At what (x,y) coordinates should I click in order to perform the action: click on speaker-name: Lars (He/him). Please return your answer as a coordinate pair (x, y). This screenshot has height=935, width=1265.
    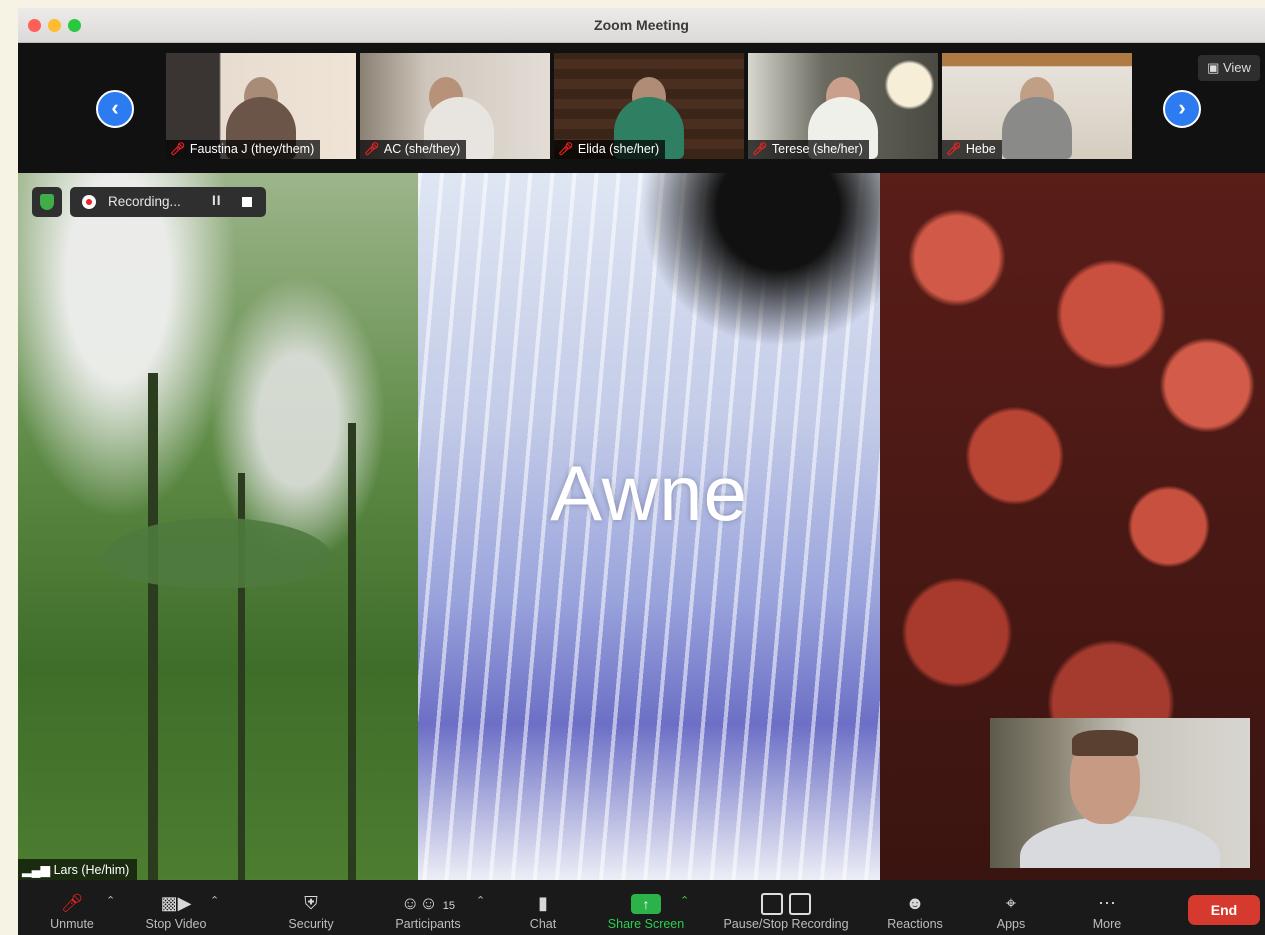
    Looking at the image, I should click on (91, 870).